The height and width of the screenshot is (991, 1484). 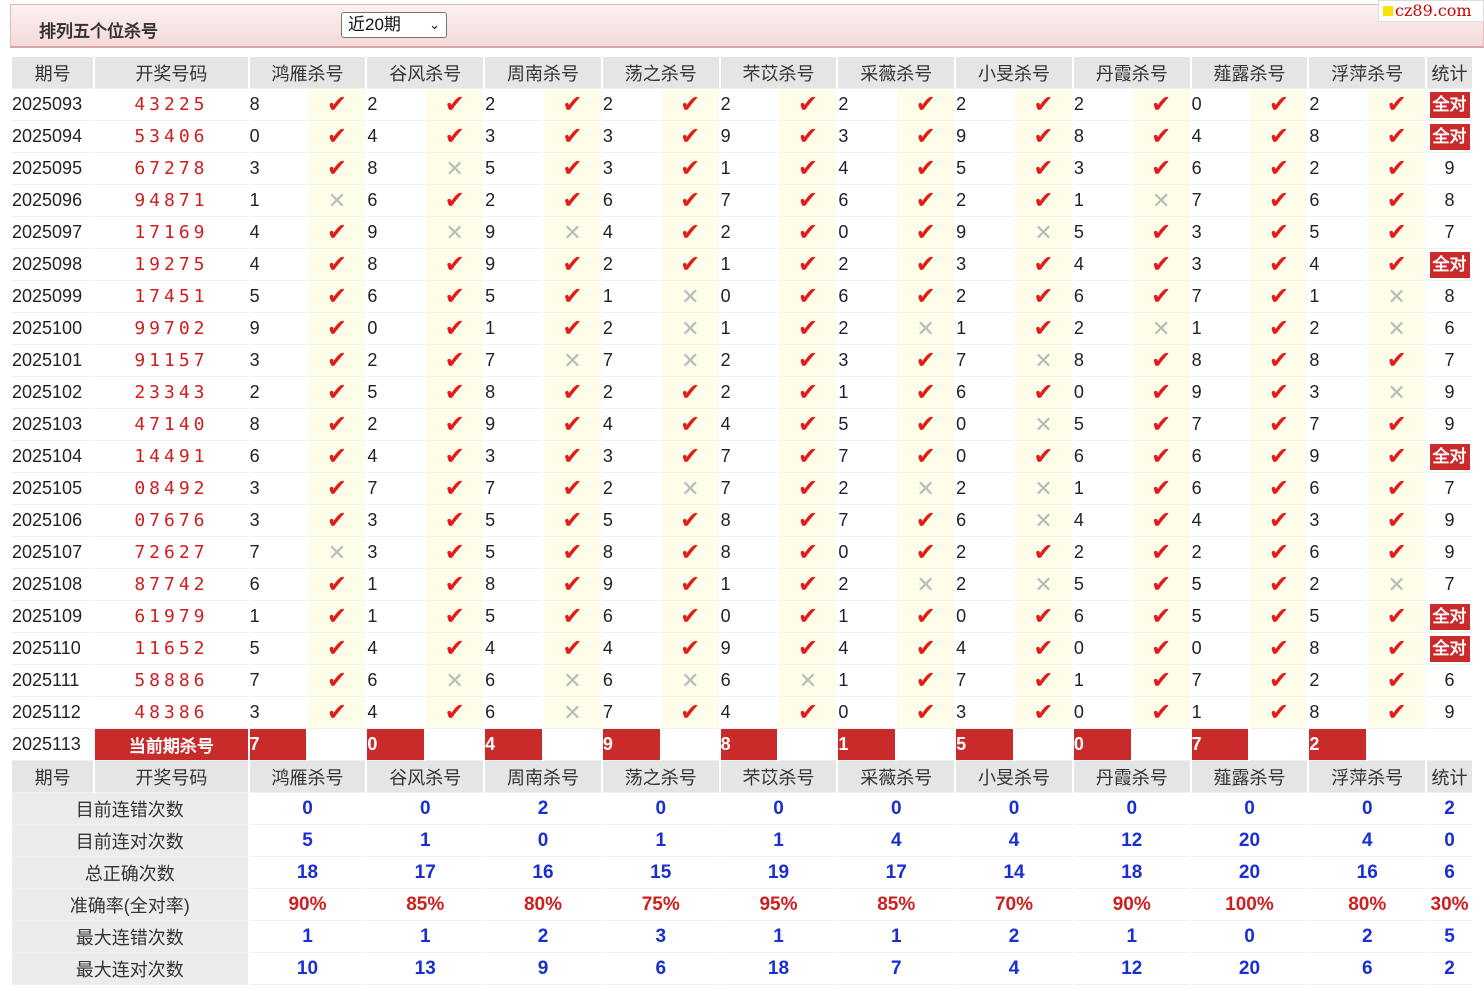 I want to click on column-header: 期号, so click(x=53, y=777).